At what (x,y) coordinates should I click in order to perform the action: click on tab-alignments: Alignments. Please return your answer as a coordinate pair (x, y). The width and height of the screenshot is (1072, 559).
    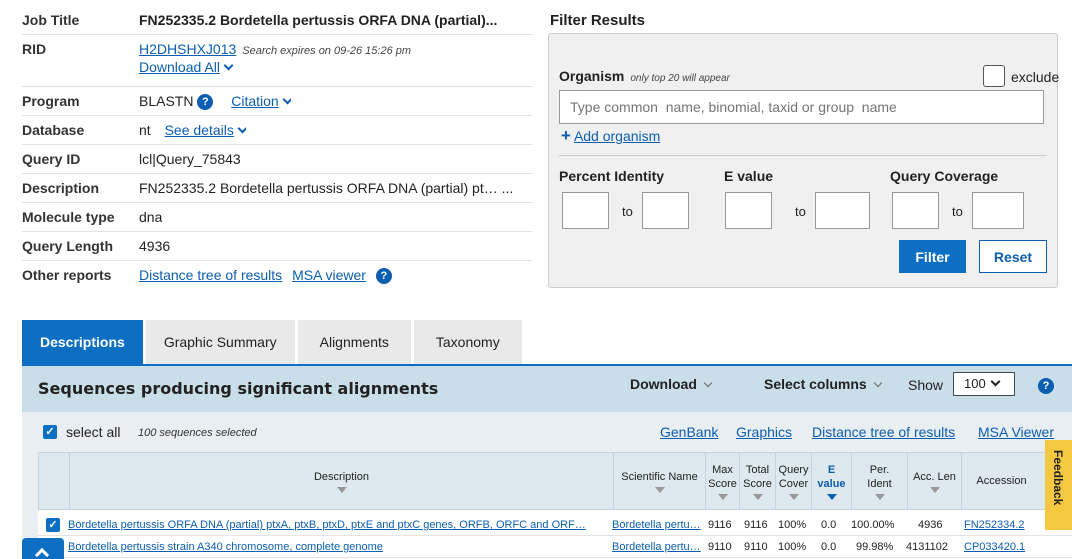
    Looking at the image, I should click on (354, 342).